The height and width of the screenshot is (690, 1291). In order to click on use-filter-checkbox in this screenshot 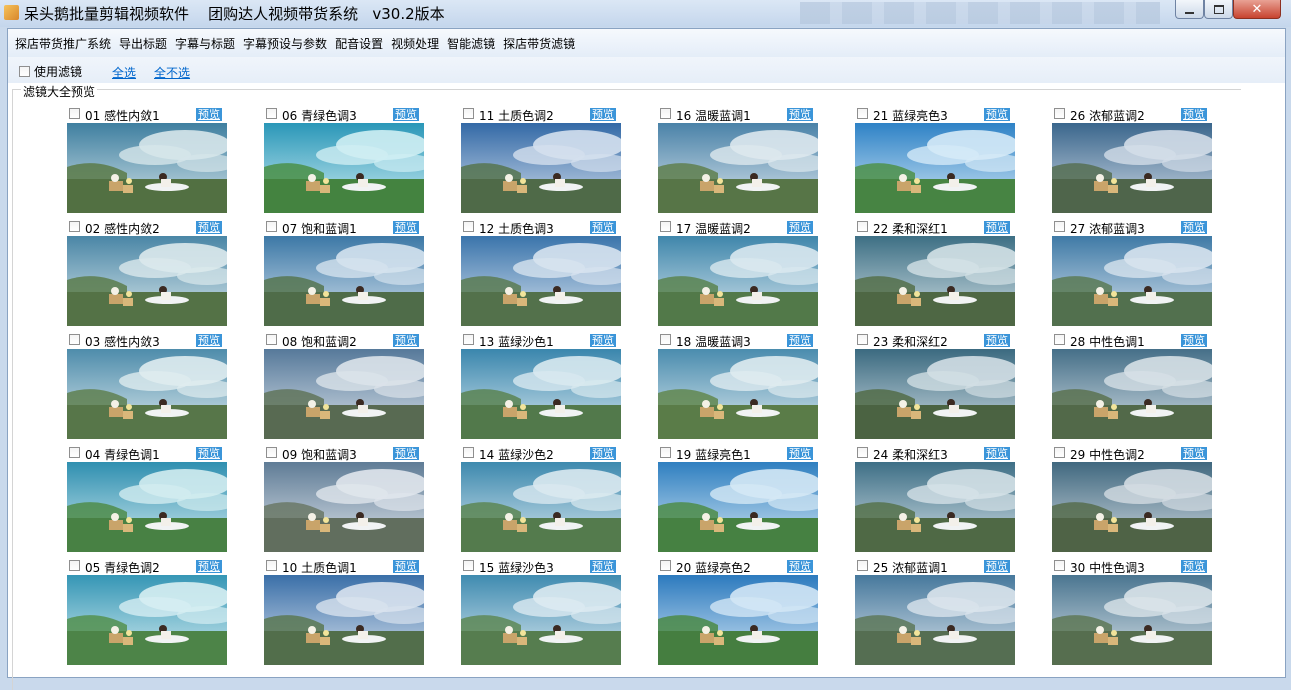, I will do `click(24, 71)`.